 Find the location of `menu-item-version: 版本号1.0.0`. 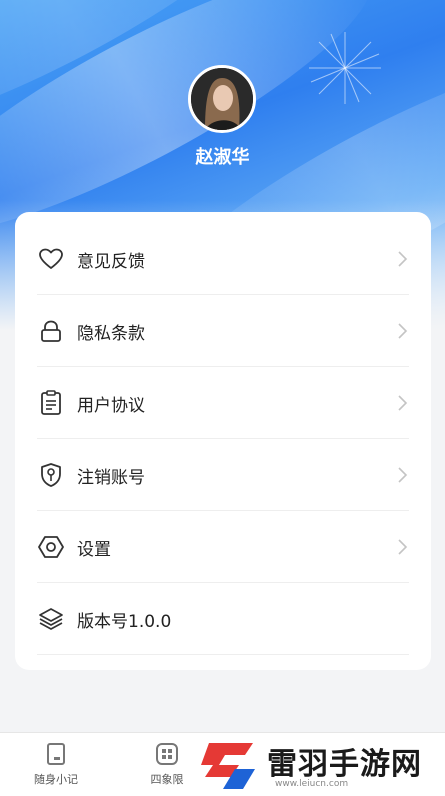

menu-item-version: 版本号1.0.0 is located at coordinates (223, 619).